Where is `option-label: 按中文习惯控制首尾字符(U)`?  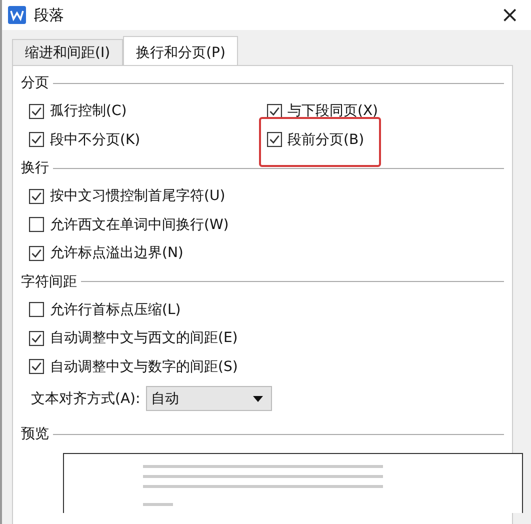 option-label: 按中文习惯控制首尾字符(U) is located at coordinates (138, 196).